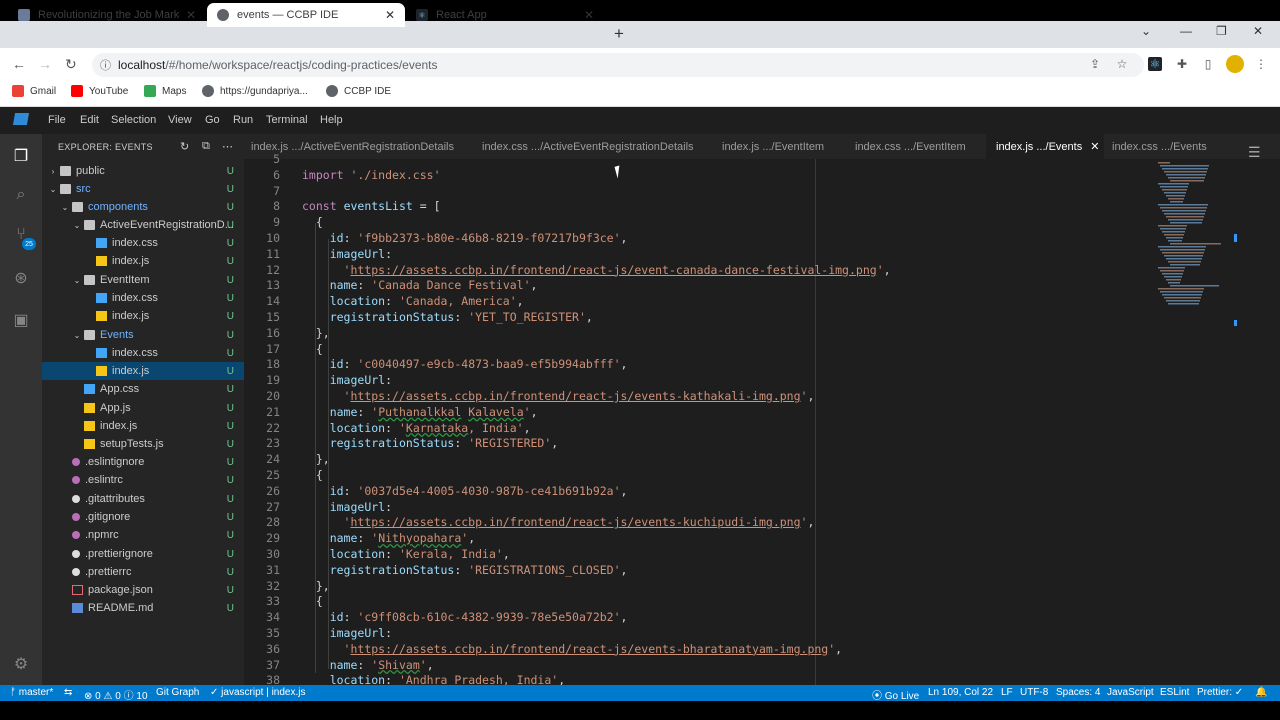 This screenshot has height=720, width=1280. I want to click on more-actions-icon: ⋯, so click(227, 146).